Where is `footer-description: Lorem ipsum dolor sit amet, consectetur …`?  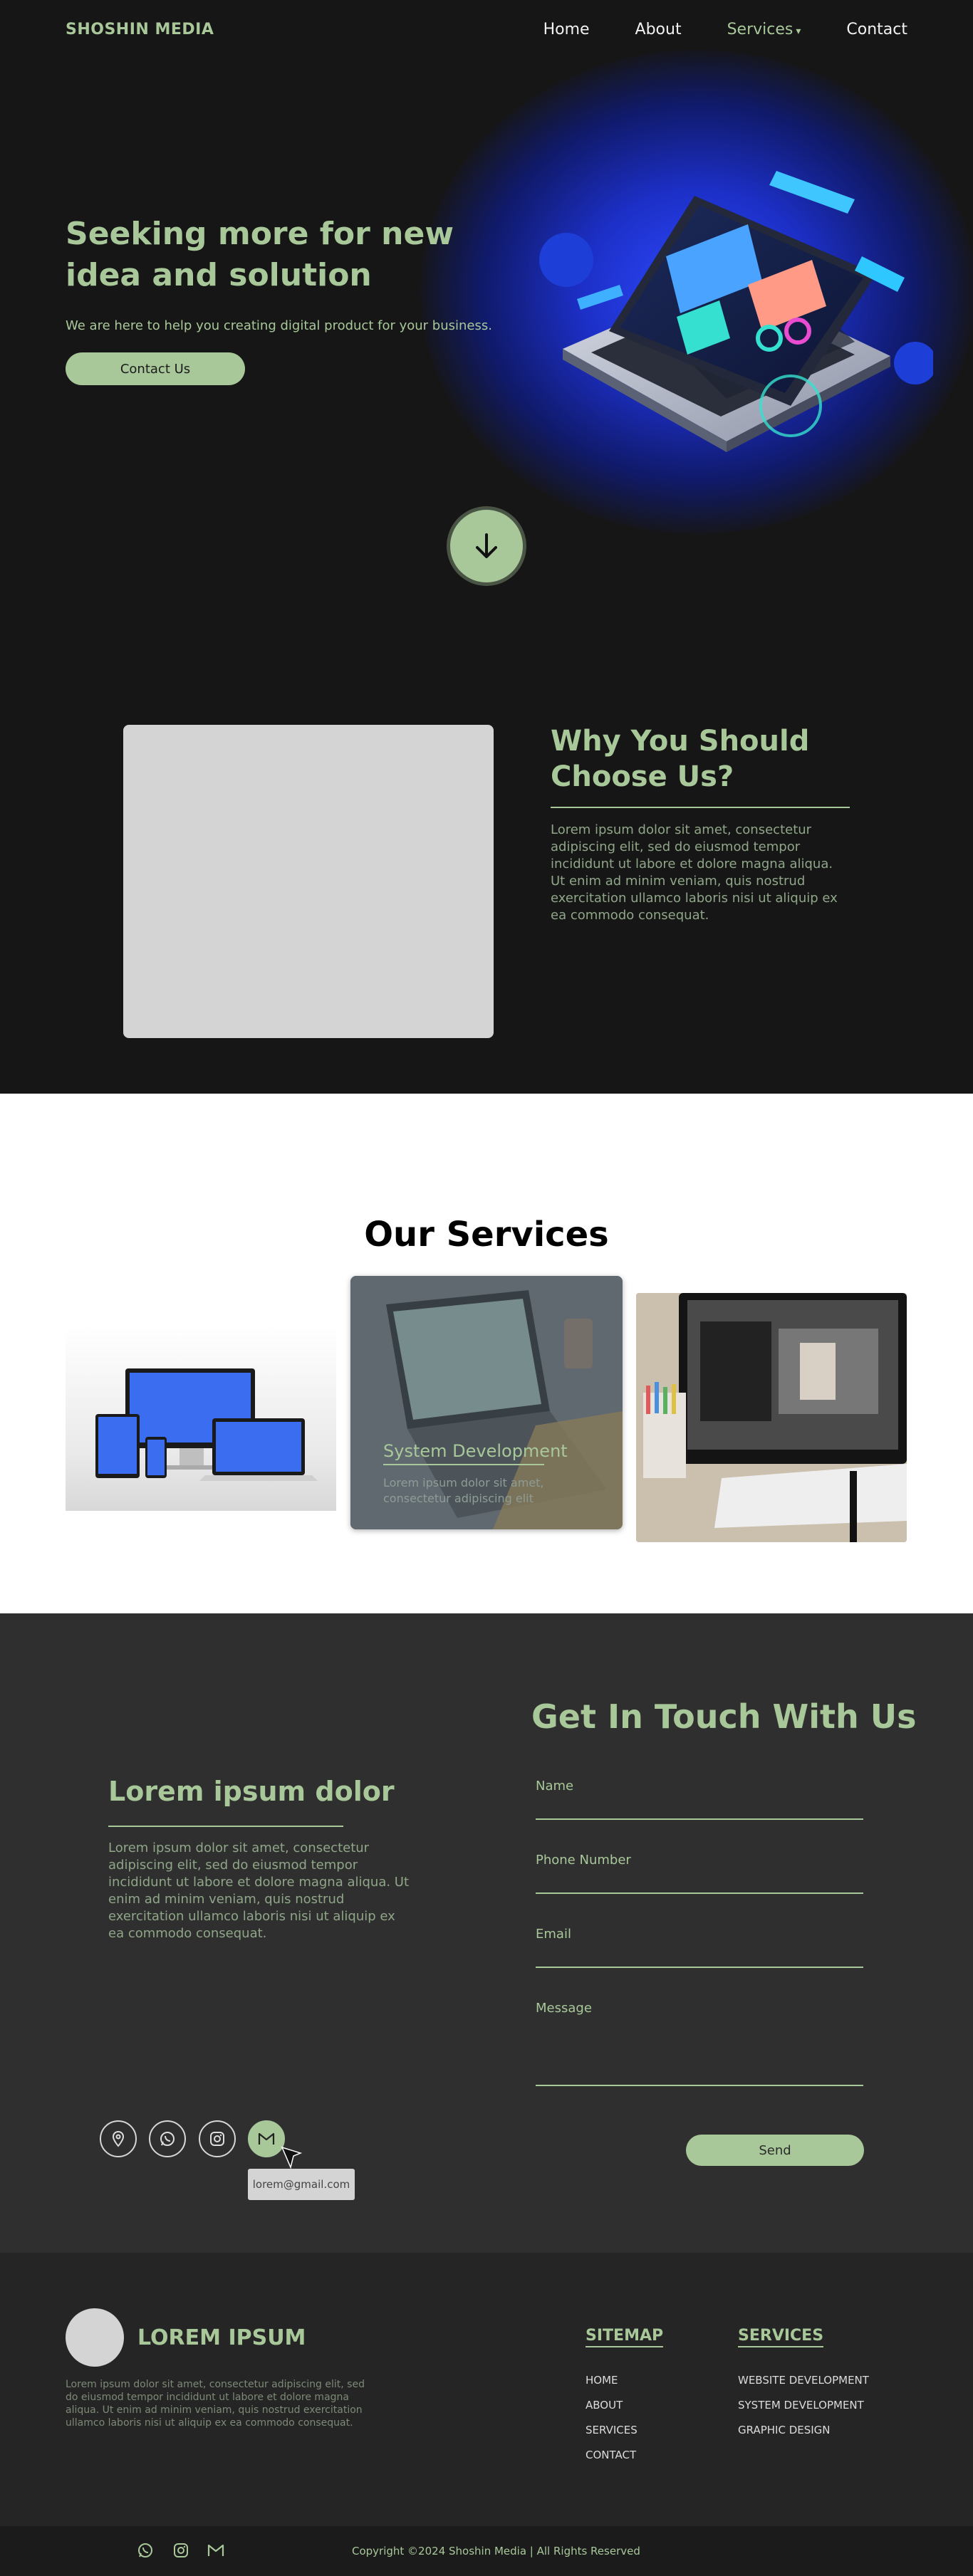
footer-description: Lorem ipsum dolor sit amet, consectetur … is located at coordinates (216, 2404).